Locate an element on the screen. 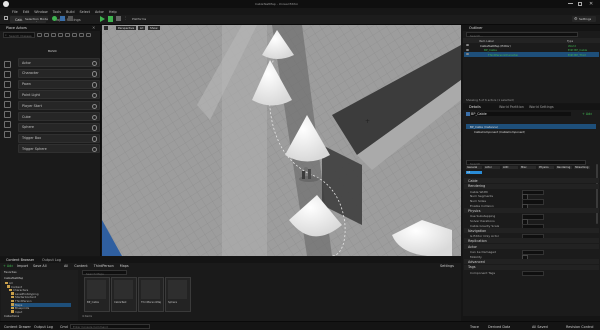 This screenshot has width=600, height=330. breadcrumb-item: All is located at coordinates (66, 266).